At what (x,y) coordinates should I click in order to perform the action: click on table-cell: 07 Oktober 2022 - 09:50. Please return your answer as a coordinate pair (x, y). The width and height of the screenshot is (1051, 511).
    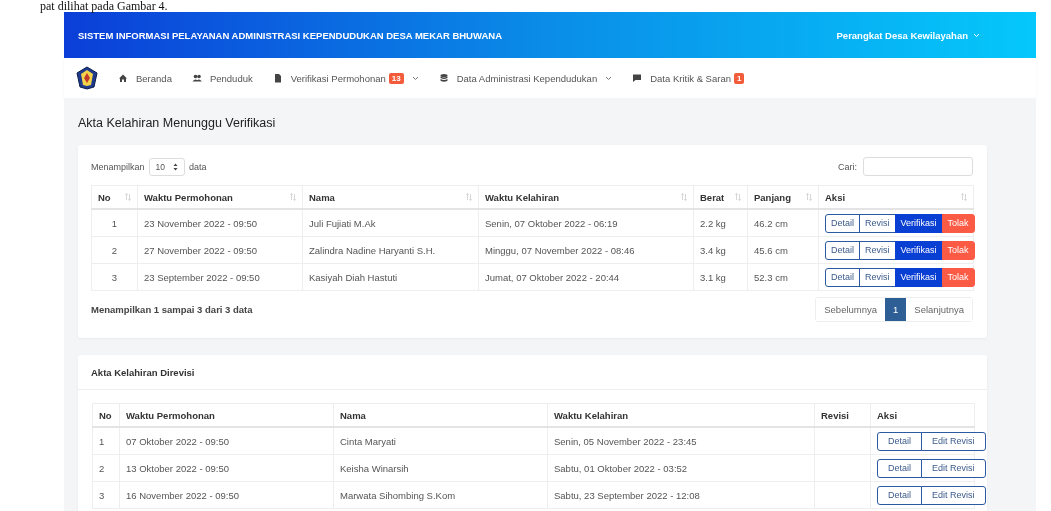
    Looking at the image, I should click on (226, 441).